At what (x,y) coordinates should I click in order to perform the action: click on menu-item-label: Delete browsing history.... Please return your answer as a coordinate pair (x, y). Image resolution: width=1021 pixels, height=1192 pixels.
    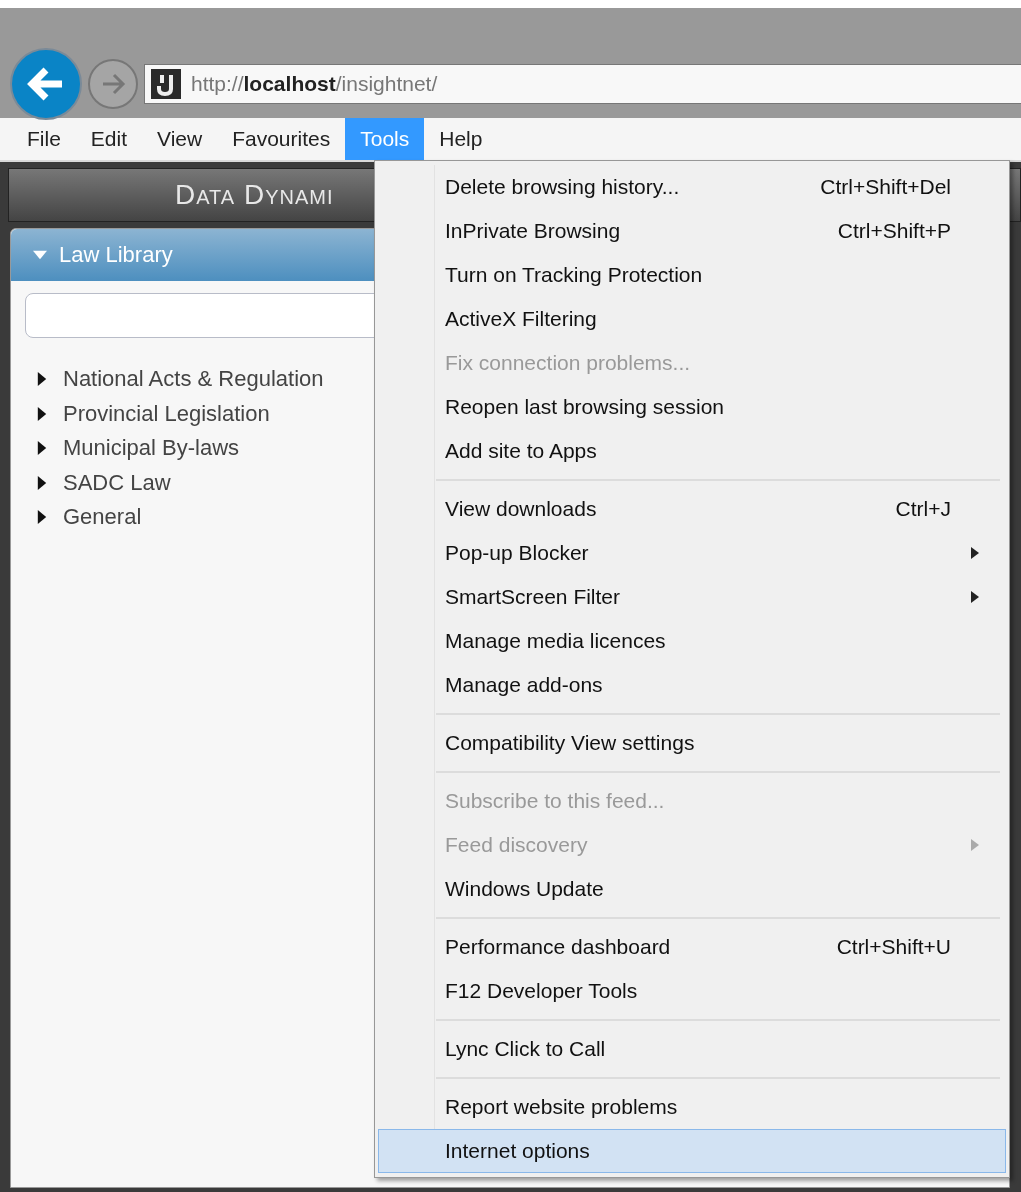
    Looking at the image, I should click on (563, 187).